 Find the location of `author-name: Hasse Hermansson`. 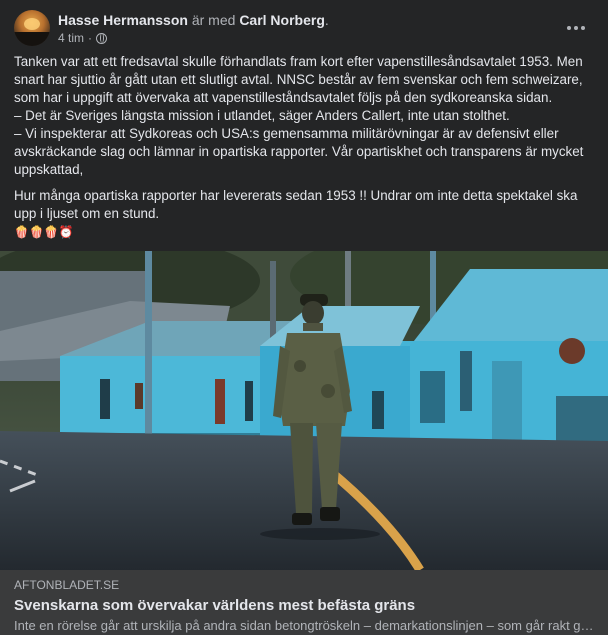

author-name: Hasse Hermansson is located at coordinates (123, 20).